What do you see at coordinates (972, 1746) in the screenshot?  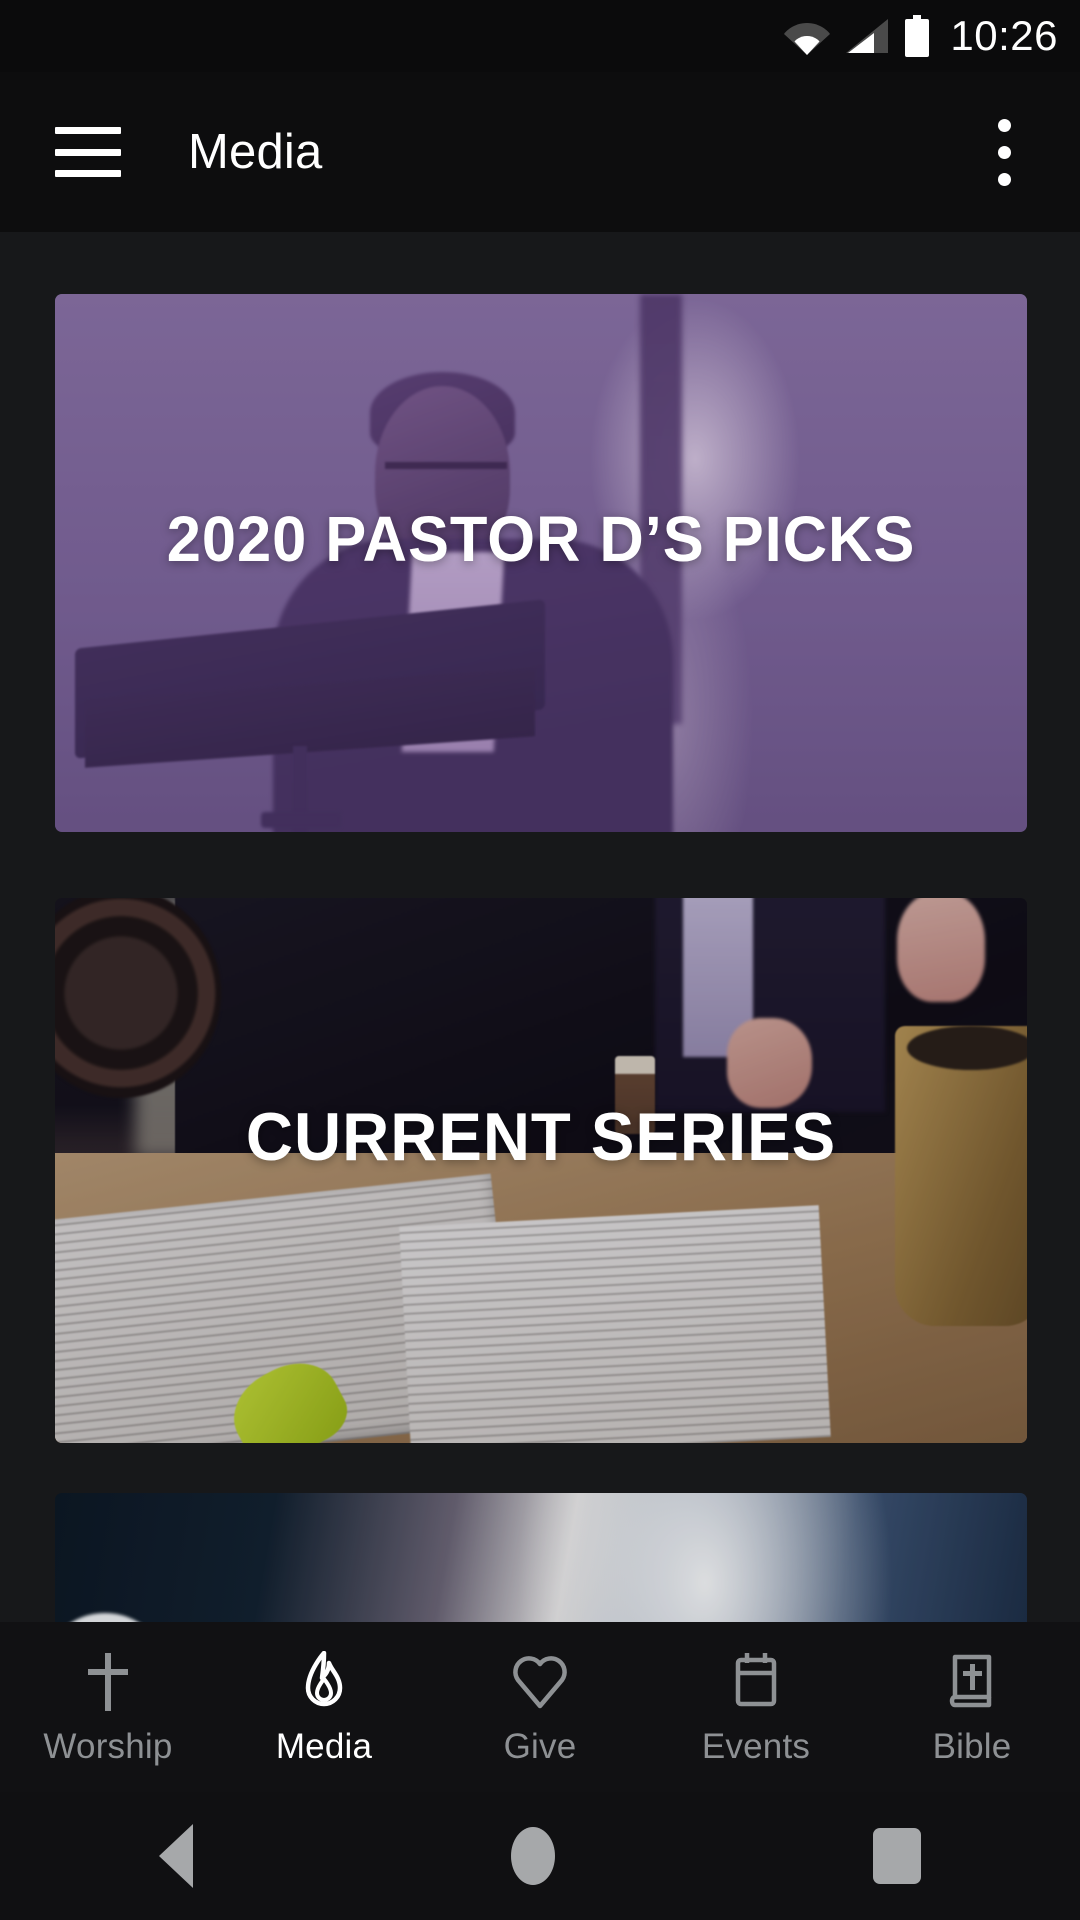 I see `tab-label: Bible` at bounding box center [972, 1746].